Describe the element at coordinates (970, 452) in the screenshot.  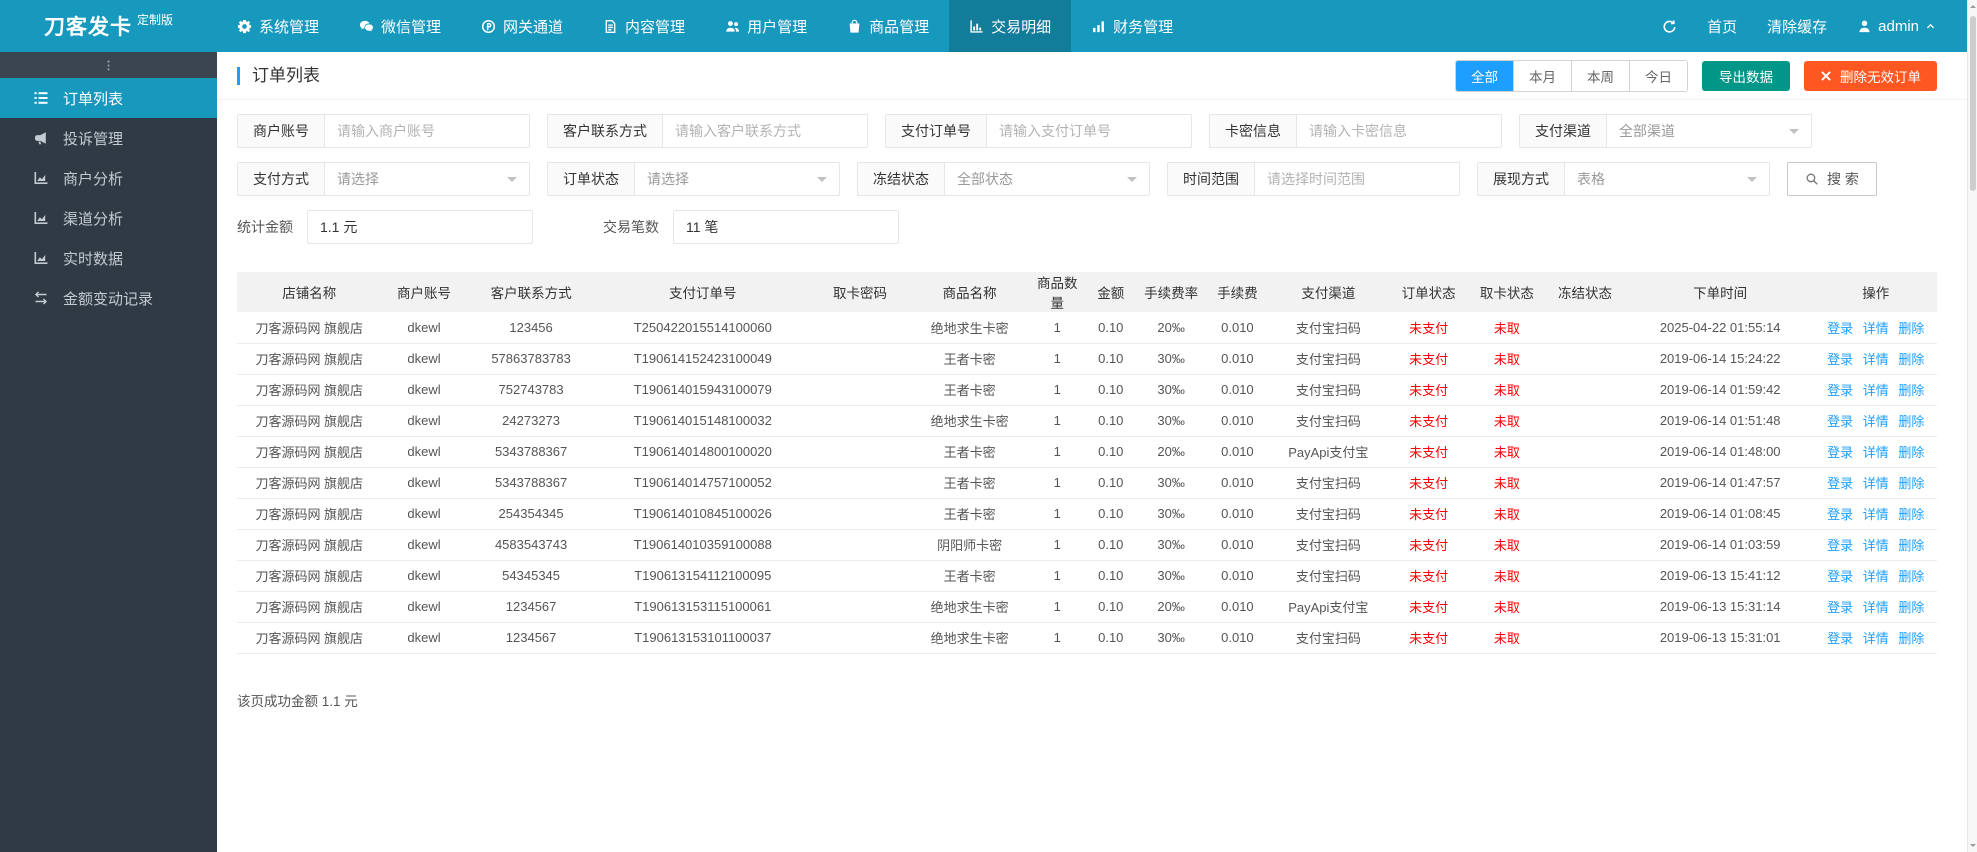
I see `cell-product-name: 王者卡密` at that location.